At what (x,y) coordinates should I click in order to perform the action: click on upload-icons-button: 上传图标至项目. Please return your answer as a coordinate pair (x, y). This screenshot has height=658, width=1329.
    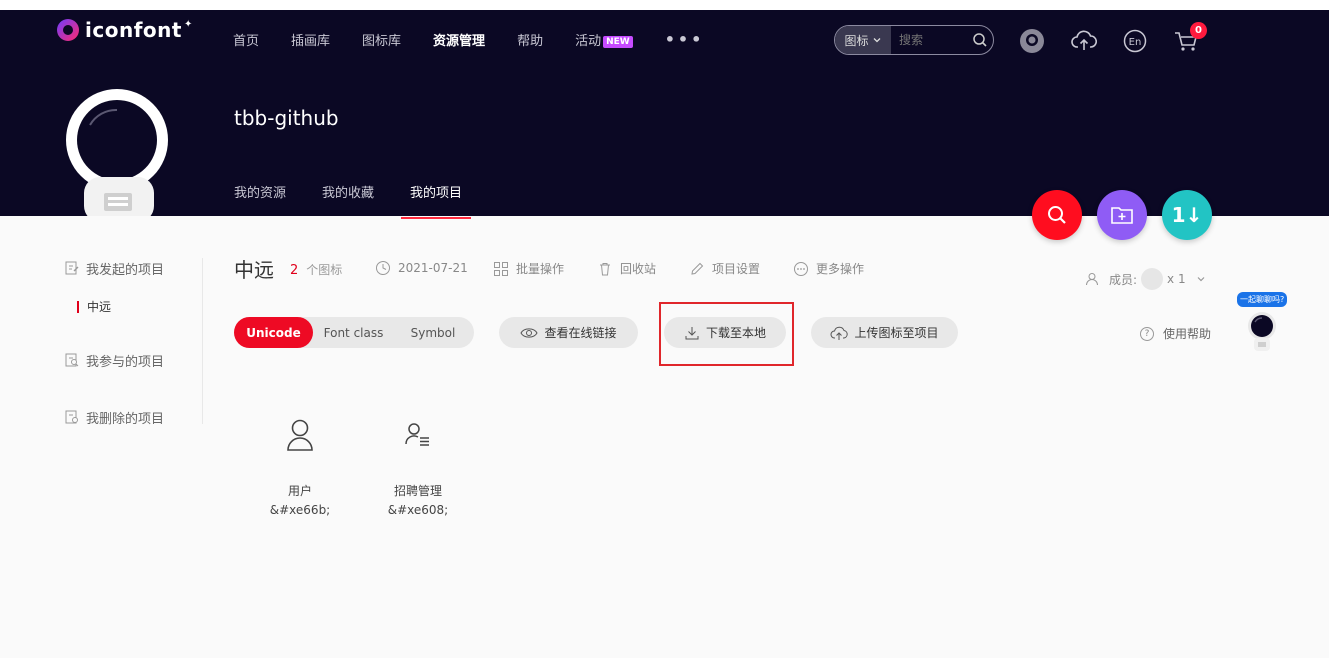
    Looking at the image, I should click on (884, 332).